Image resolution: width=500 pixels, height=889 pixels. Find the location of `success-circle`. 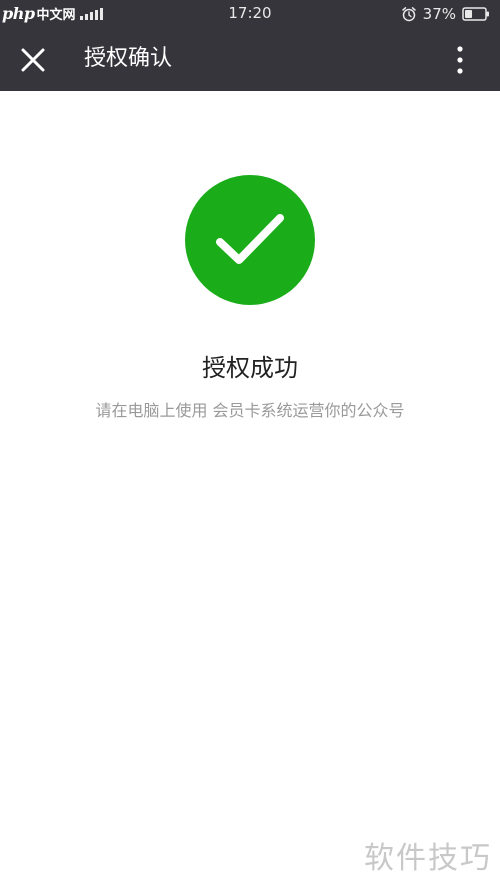

success-circle is located at coordinates (250, 240).